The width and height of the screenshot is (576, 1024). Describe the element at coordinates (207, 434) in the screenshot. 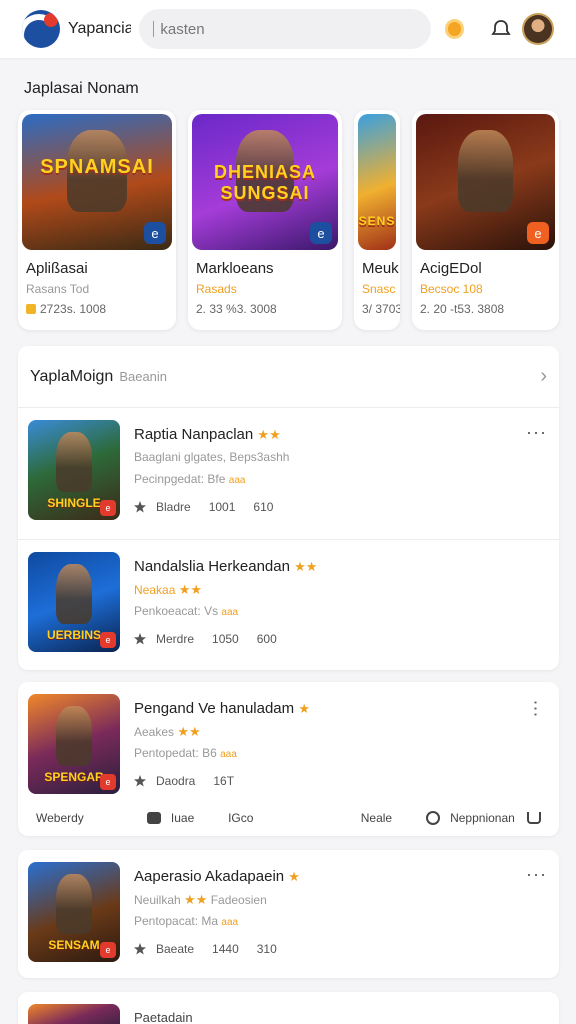

I see `item-title: Raptia Nanpaclan ★★` at that location.